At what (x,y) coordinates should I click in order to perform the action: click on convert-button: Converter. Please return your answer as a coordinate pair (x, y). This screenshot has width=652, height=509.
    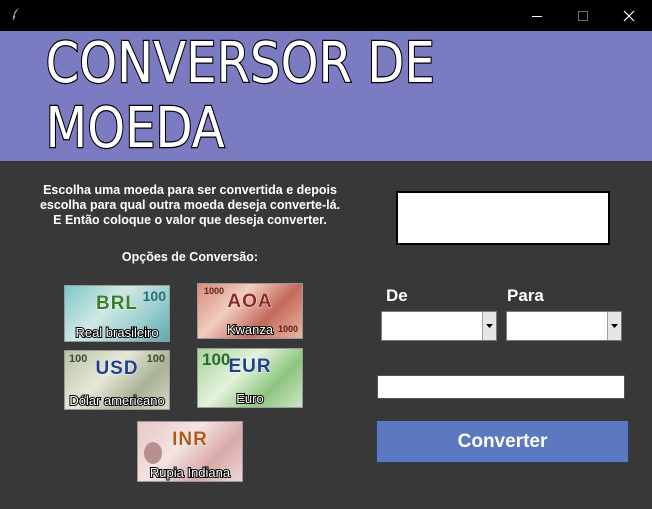
    Looking at the image, I should click on (502, 441).